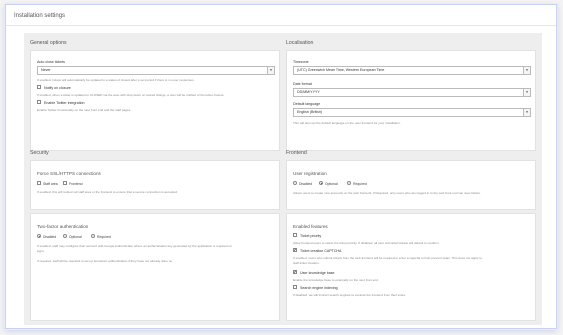 The width and height of the screenshot is (563, 335). What do you see at coordinates (360, 183) in the screenshot?
I see `registration-required-label: Required` at bounding box center [360, 183].